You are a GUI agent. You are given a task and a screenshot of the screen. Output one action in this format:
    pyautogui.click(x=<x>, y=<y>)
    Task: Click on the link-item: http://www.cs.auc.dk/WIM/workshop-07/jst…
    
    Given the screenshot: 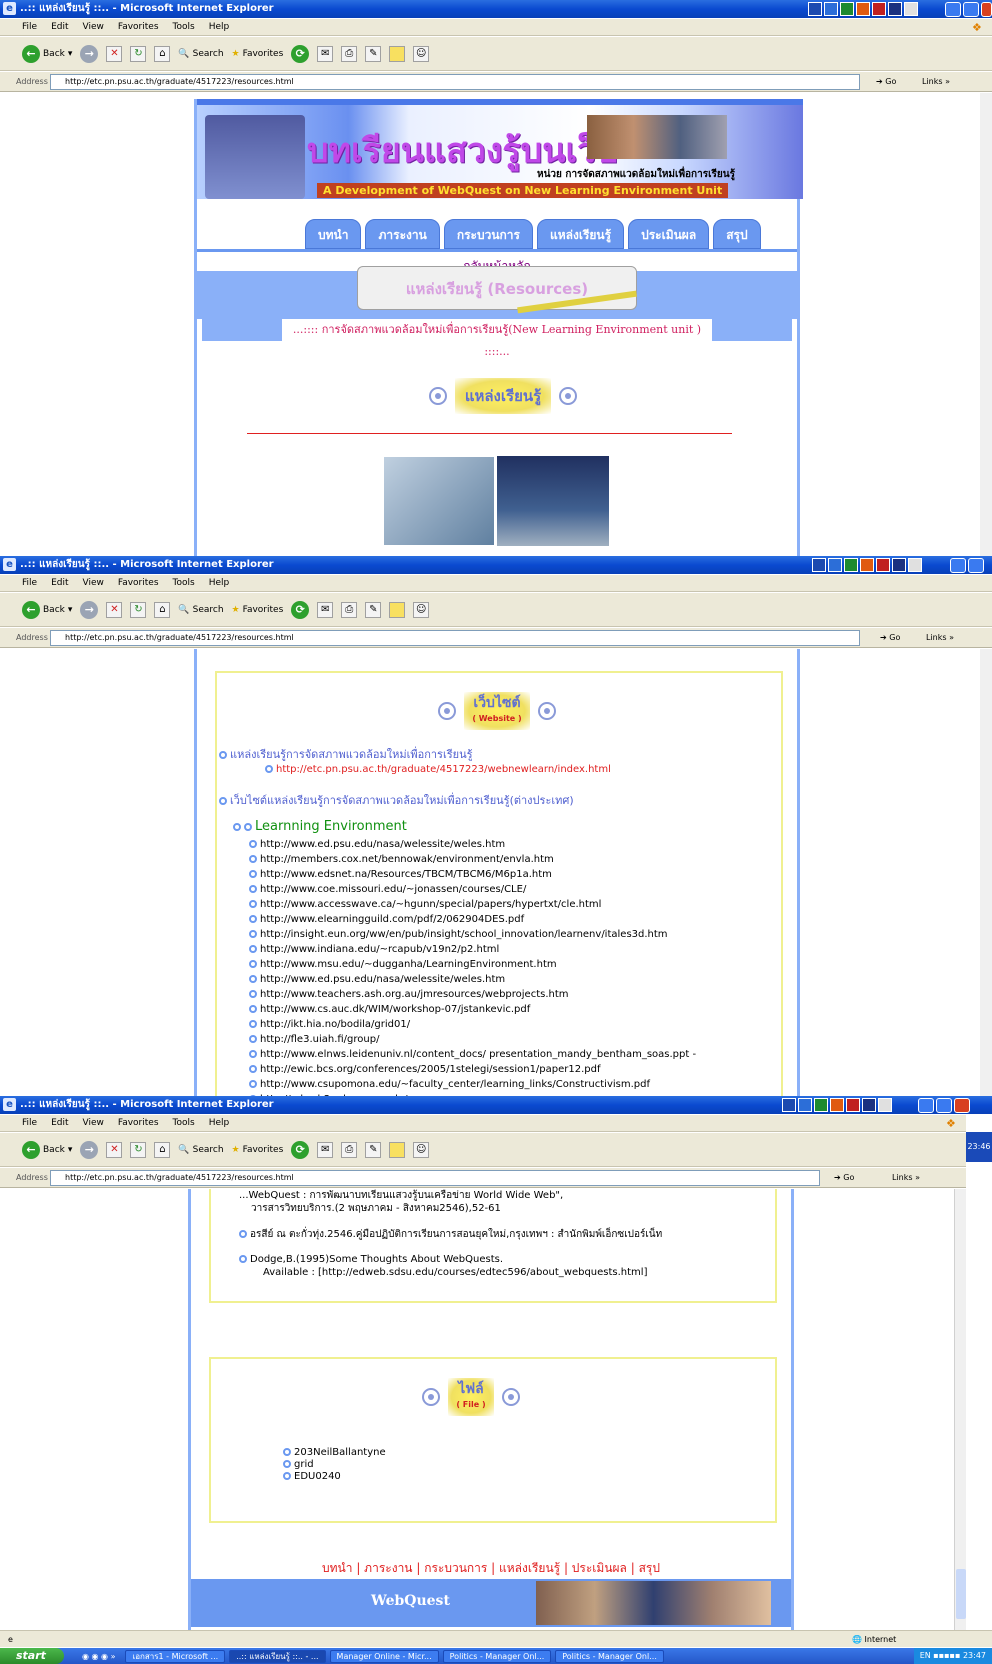 What is the action you would take?
    pyautogui.click(x=497, y=1009)
    